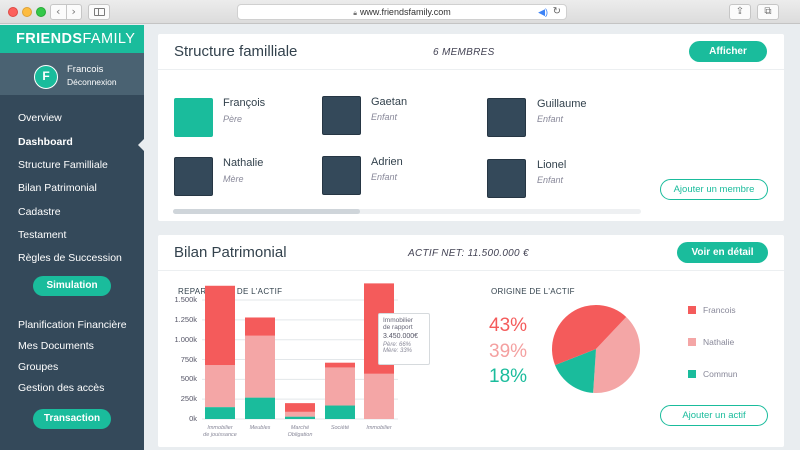  What do you see at coordinates (508, 376) in the screenshot?
I see `percent-commun: 18%` at bounding box center [508, 376].